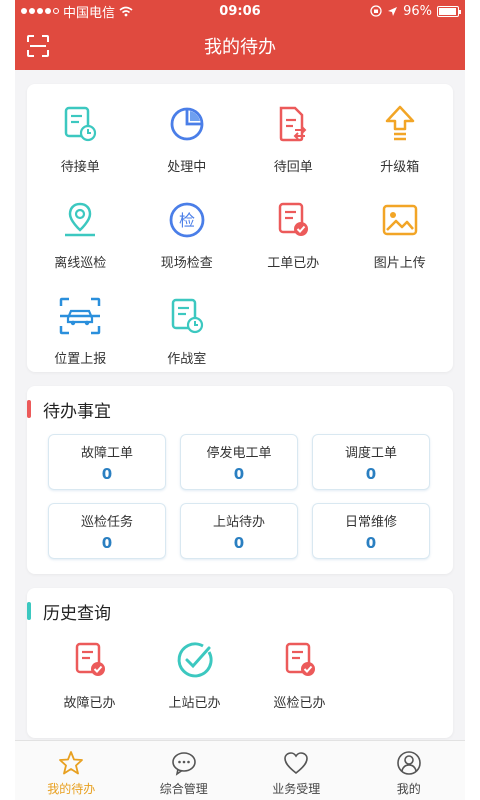 The image size is (480, 800). What do you see at coordinates (71, 763) in the screenshot?
I see `star-icon` at bounding box center [71, 763].